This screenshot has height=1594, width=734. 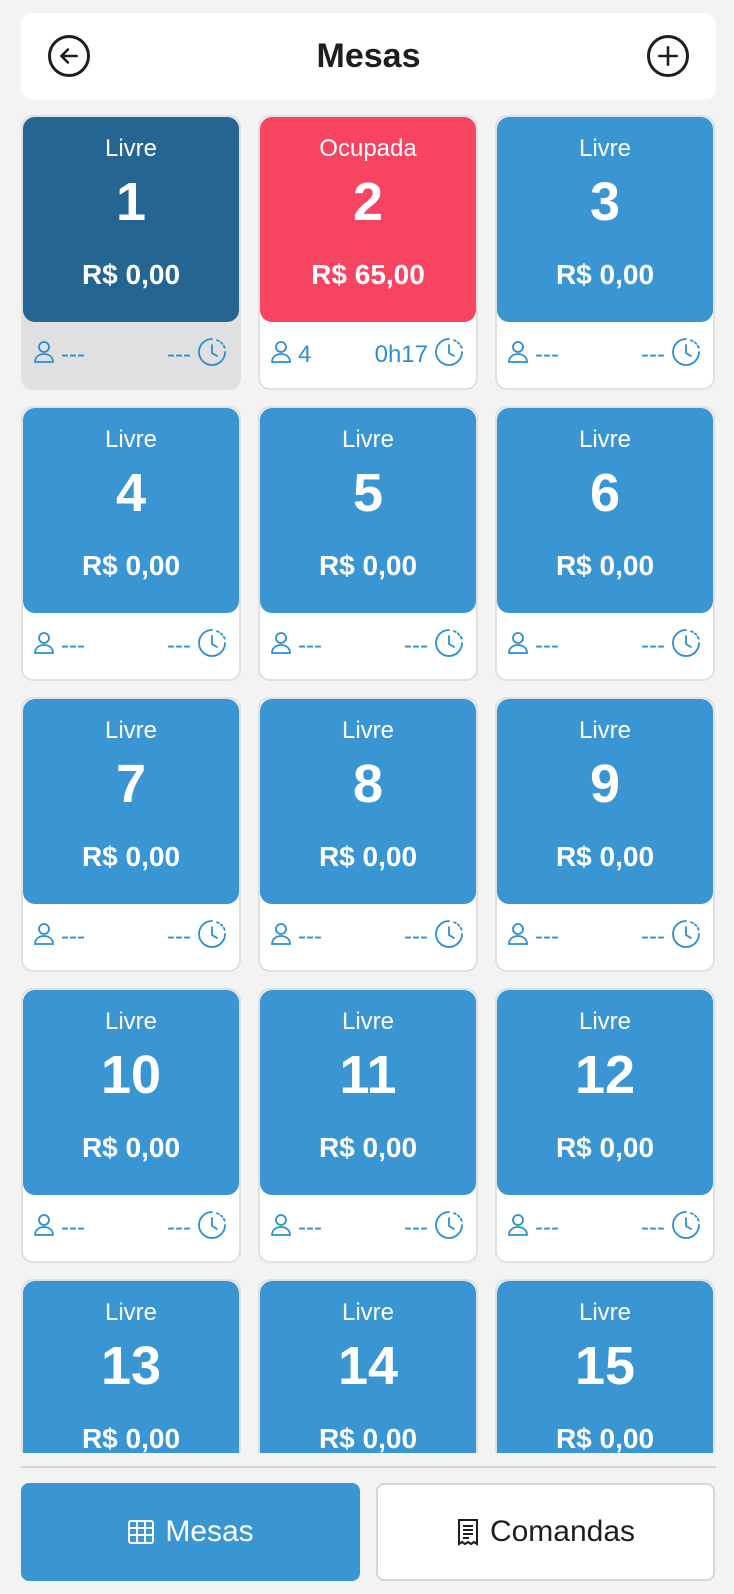 I want to click on table-card: Livre 4 R$ 0,00 --- ---, so click(x=131, y=543).